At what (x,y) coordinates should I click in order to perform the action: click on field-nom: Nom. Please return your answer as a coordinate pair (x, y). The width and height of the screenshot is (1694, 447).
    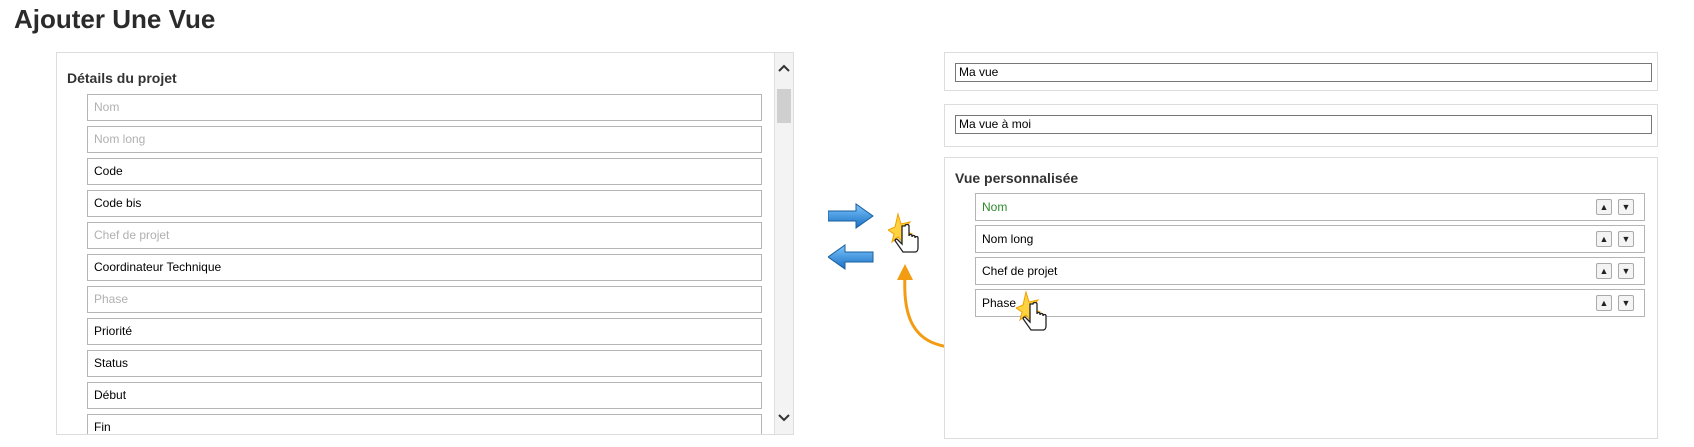
    Looking at the image, I should click on (424, 107).